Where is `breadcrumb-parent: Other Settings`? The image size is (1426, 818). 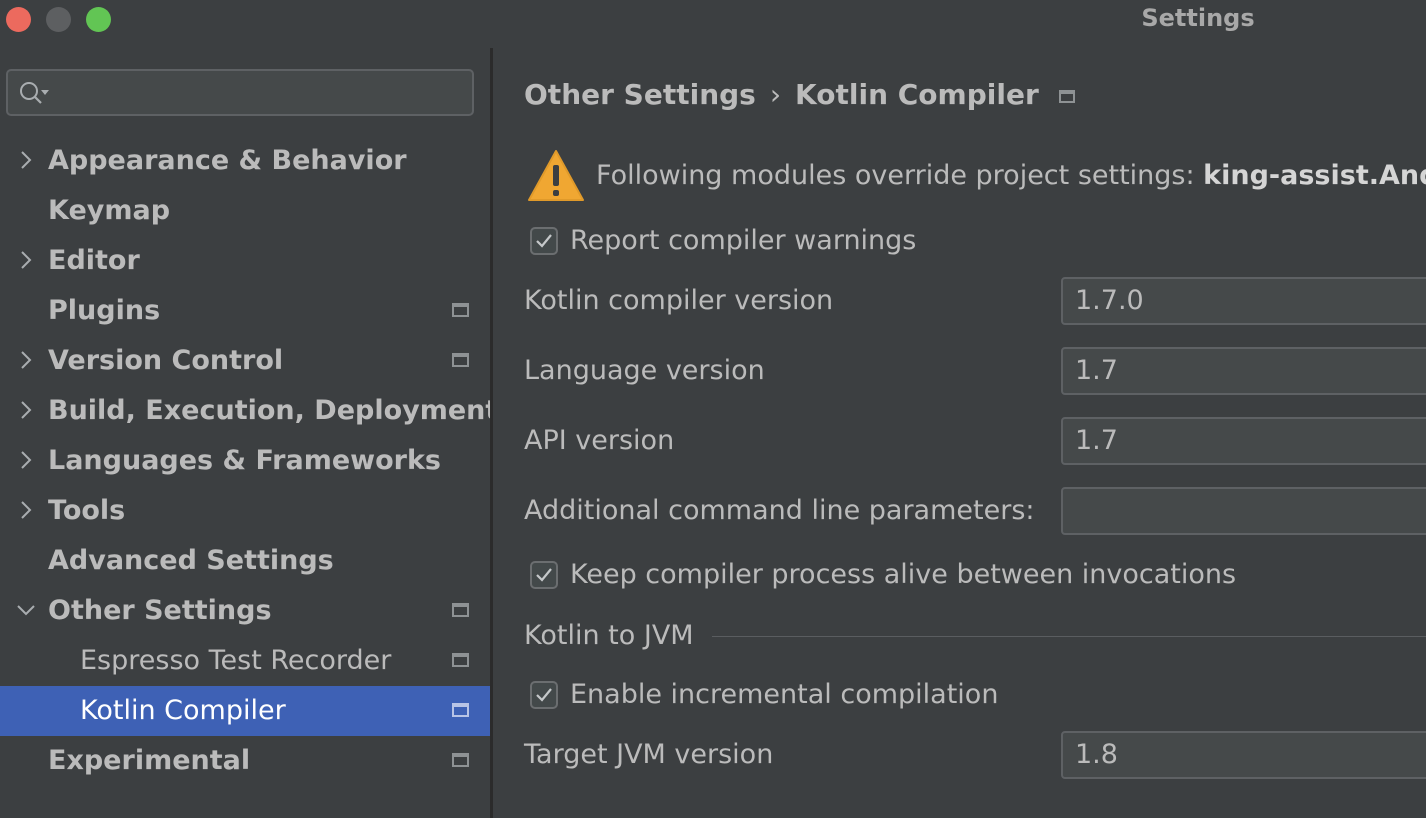 breadcrumb-parent: Other Settings is located at coordinates (640, 94).